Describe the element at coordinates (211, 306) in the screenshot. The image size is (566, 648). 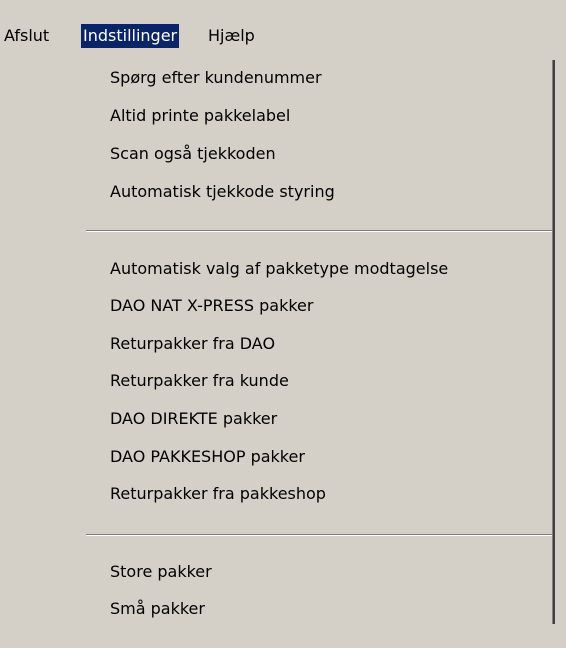
I see `menu-item-dao-nat-xpress: DAO NAT X-PRESS pakker` at that location.